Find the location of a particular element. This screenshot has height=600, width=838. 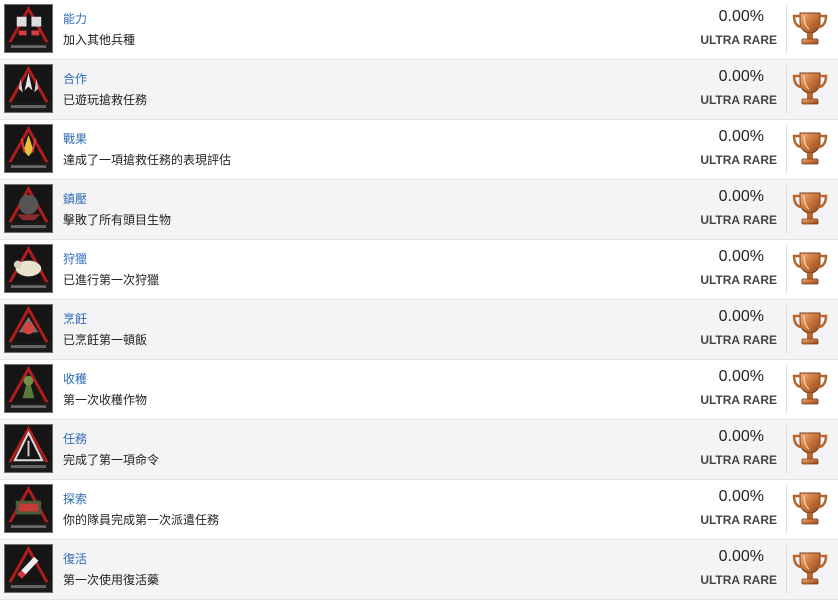

achievement-title-link: 收穫 is located at coordinates (75, 378).